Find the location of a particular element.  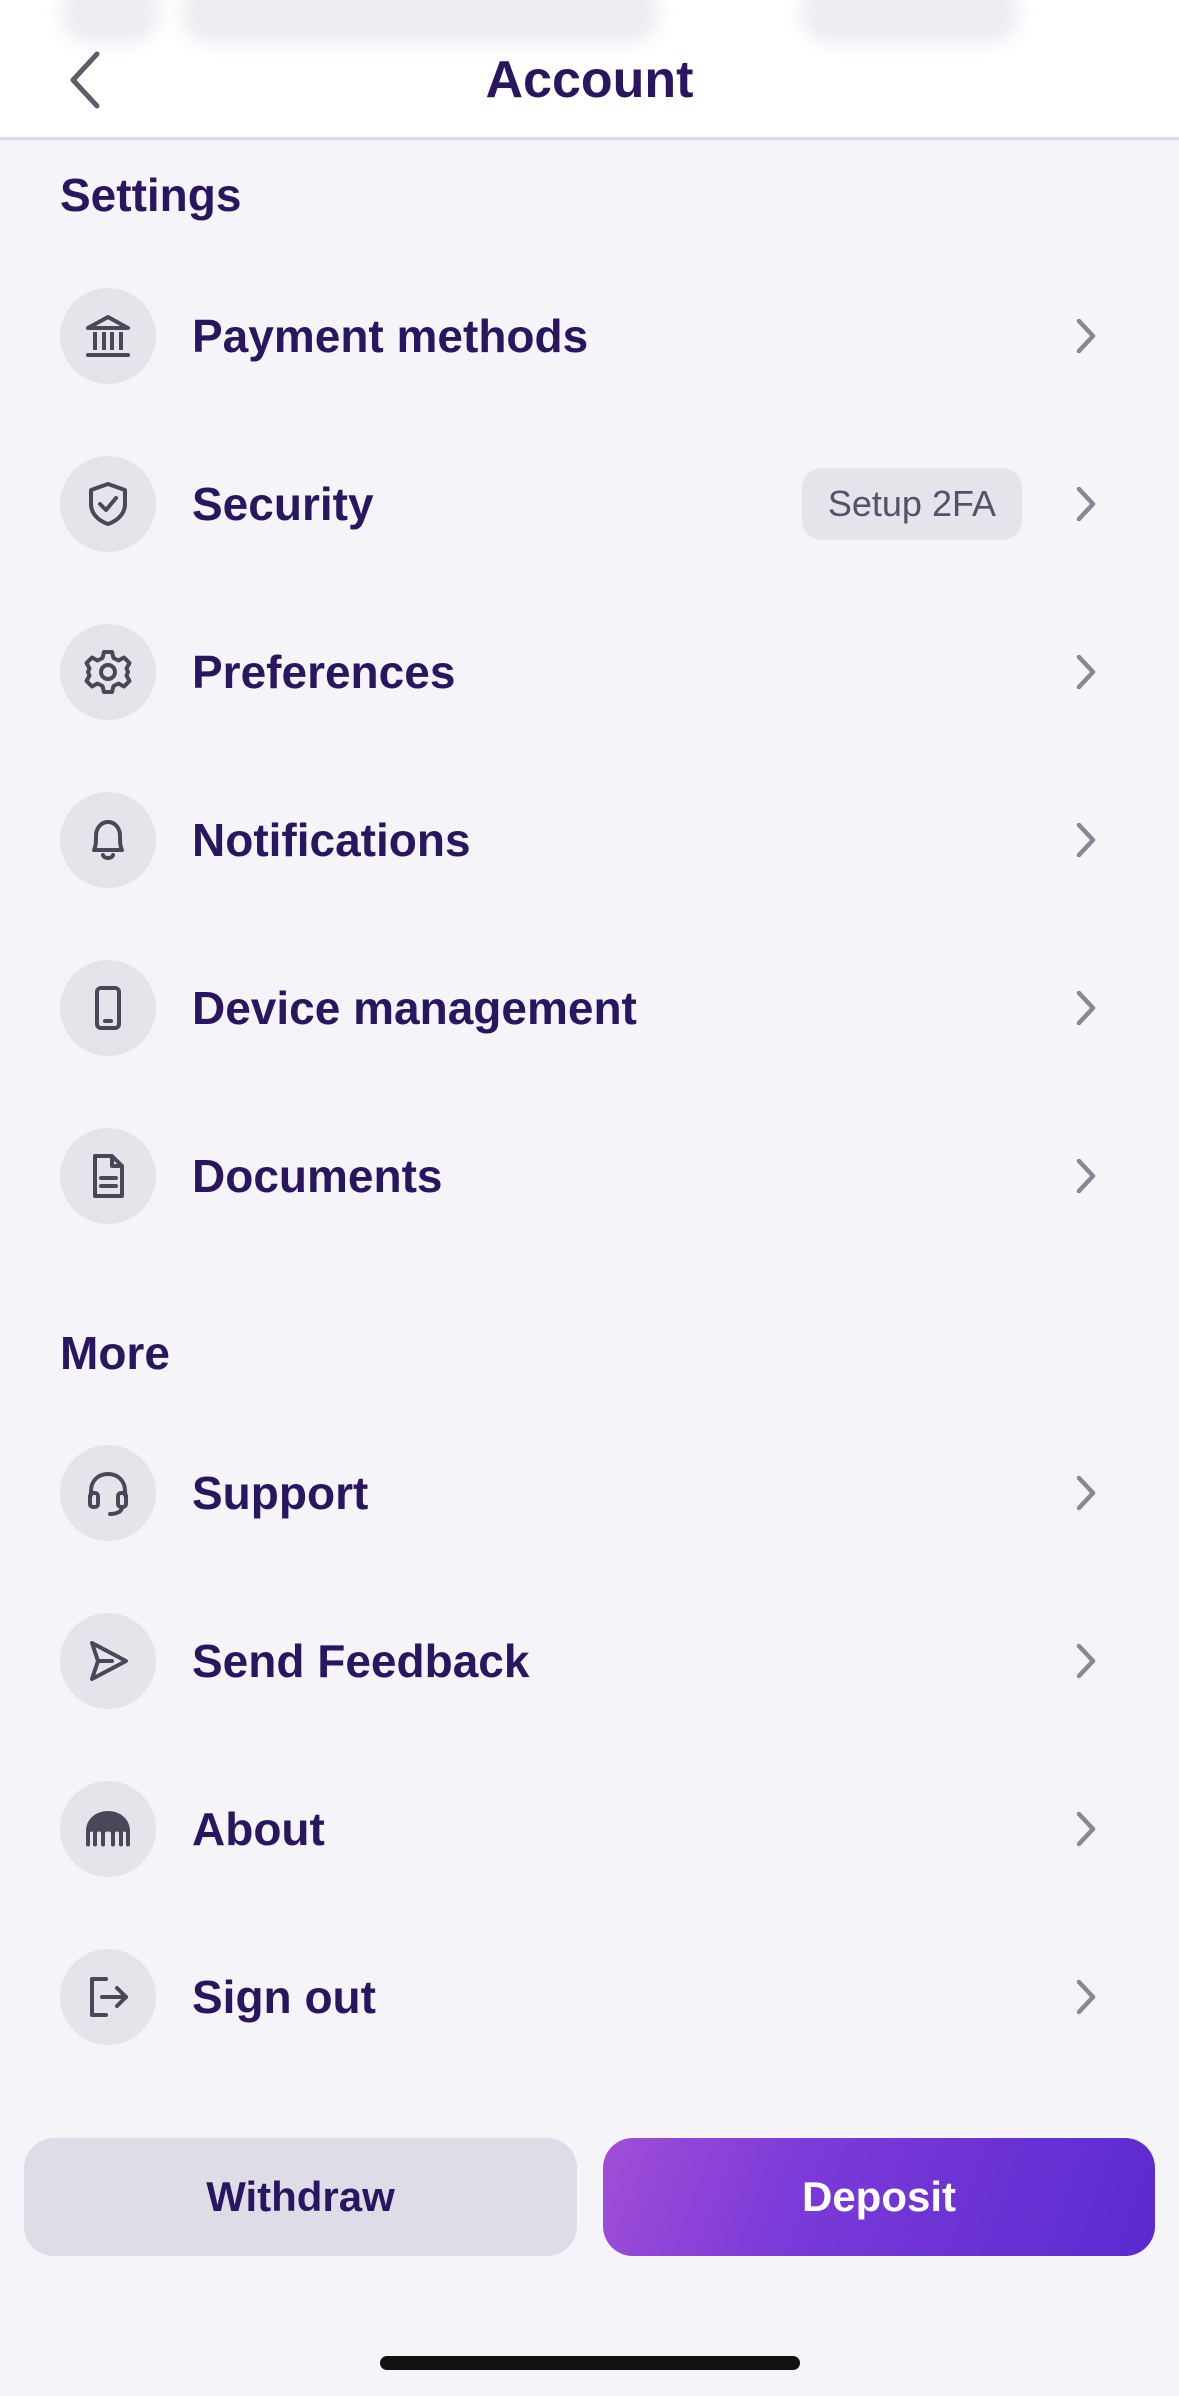

phone-icon is located at coordinates (108, 1008).